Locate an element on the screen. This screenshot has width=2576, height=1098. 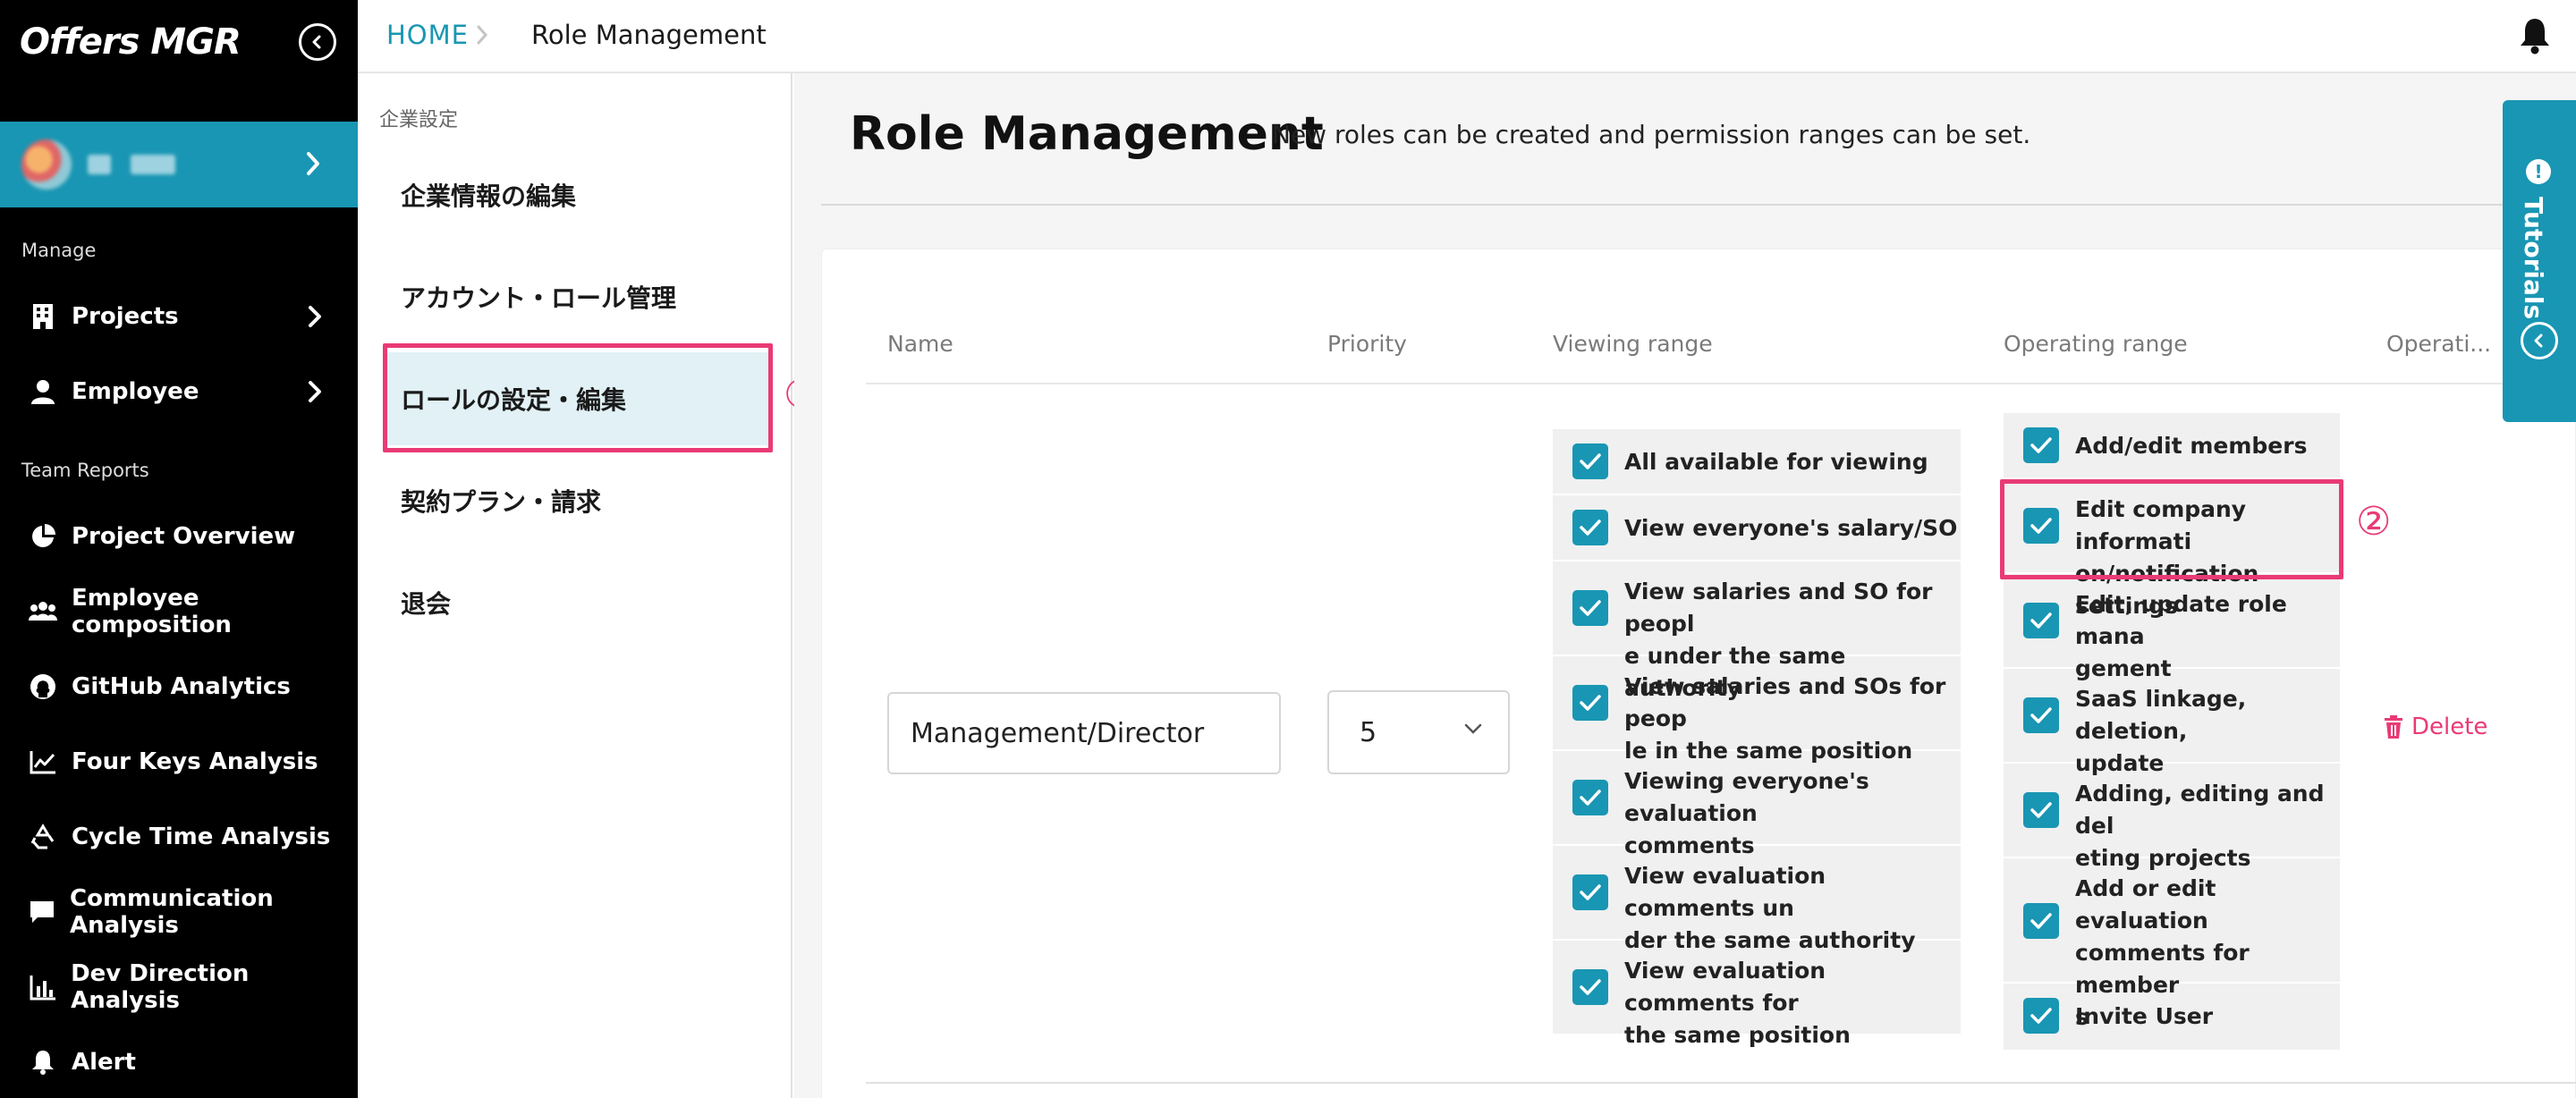
section-label-team-reports: Team Reports is located at coordinates (85, 470).